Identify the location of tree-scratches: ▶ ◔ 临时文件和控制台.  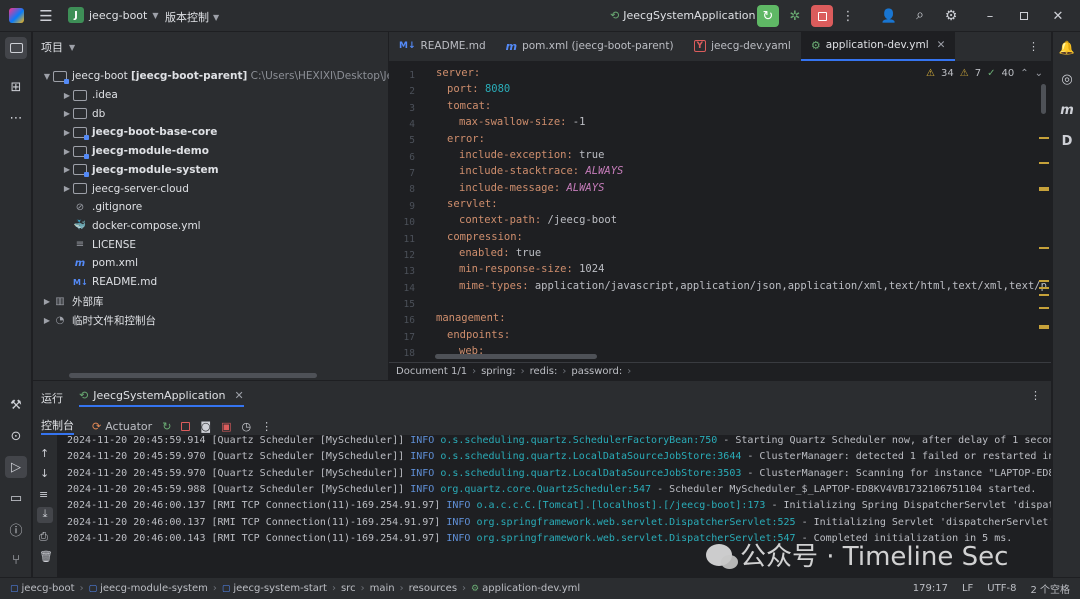
(98, 320).